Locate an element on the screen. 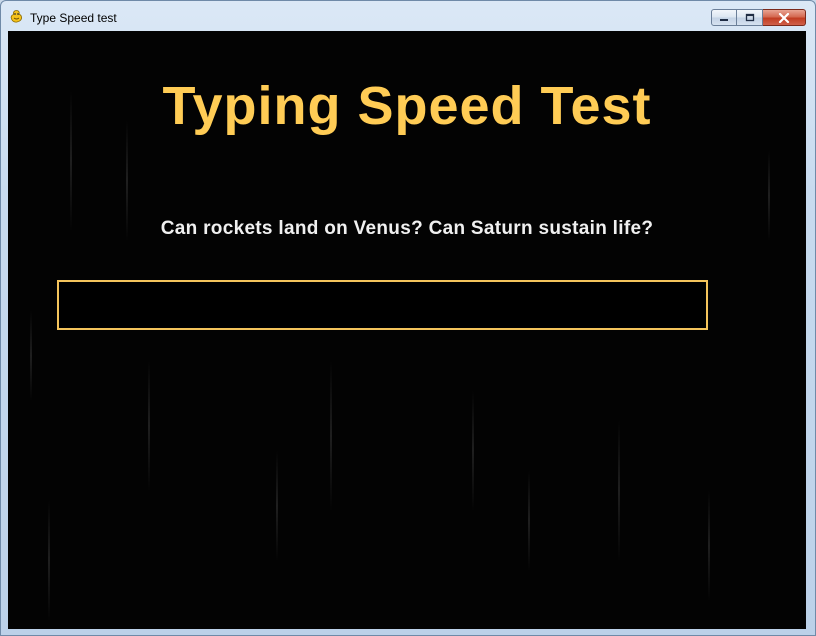 The height and width of the screenshot is (636, 816). window-controls is located at coordinates (758, 18).